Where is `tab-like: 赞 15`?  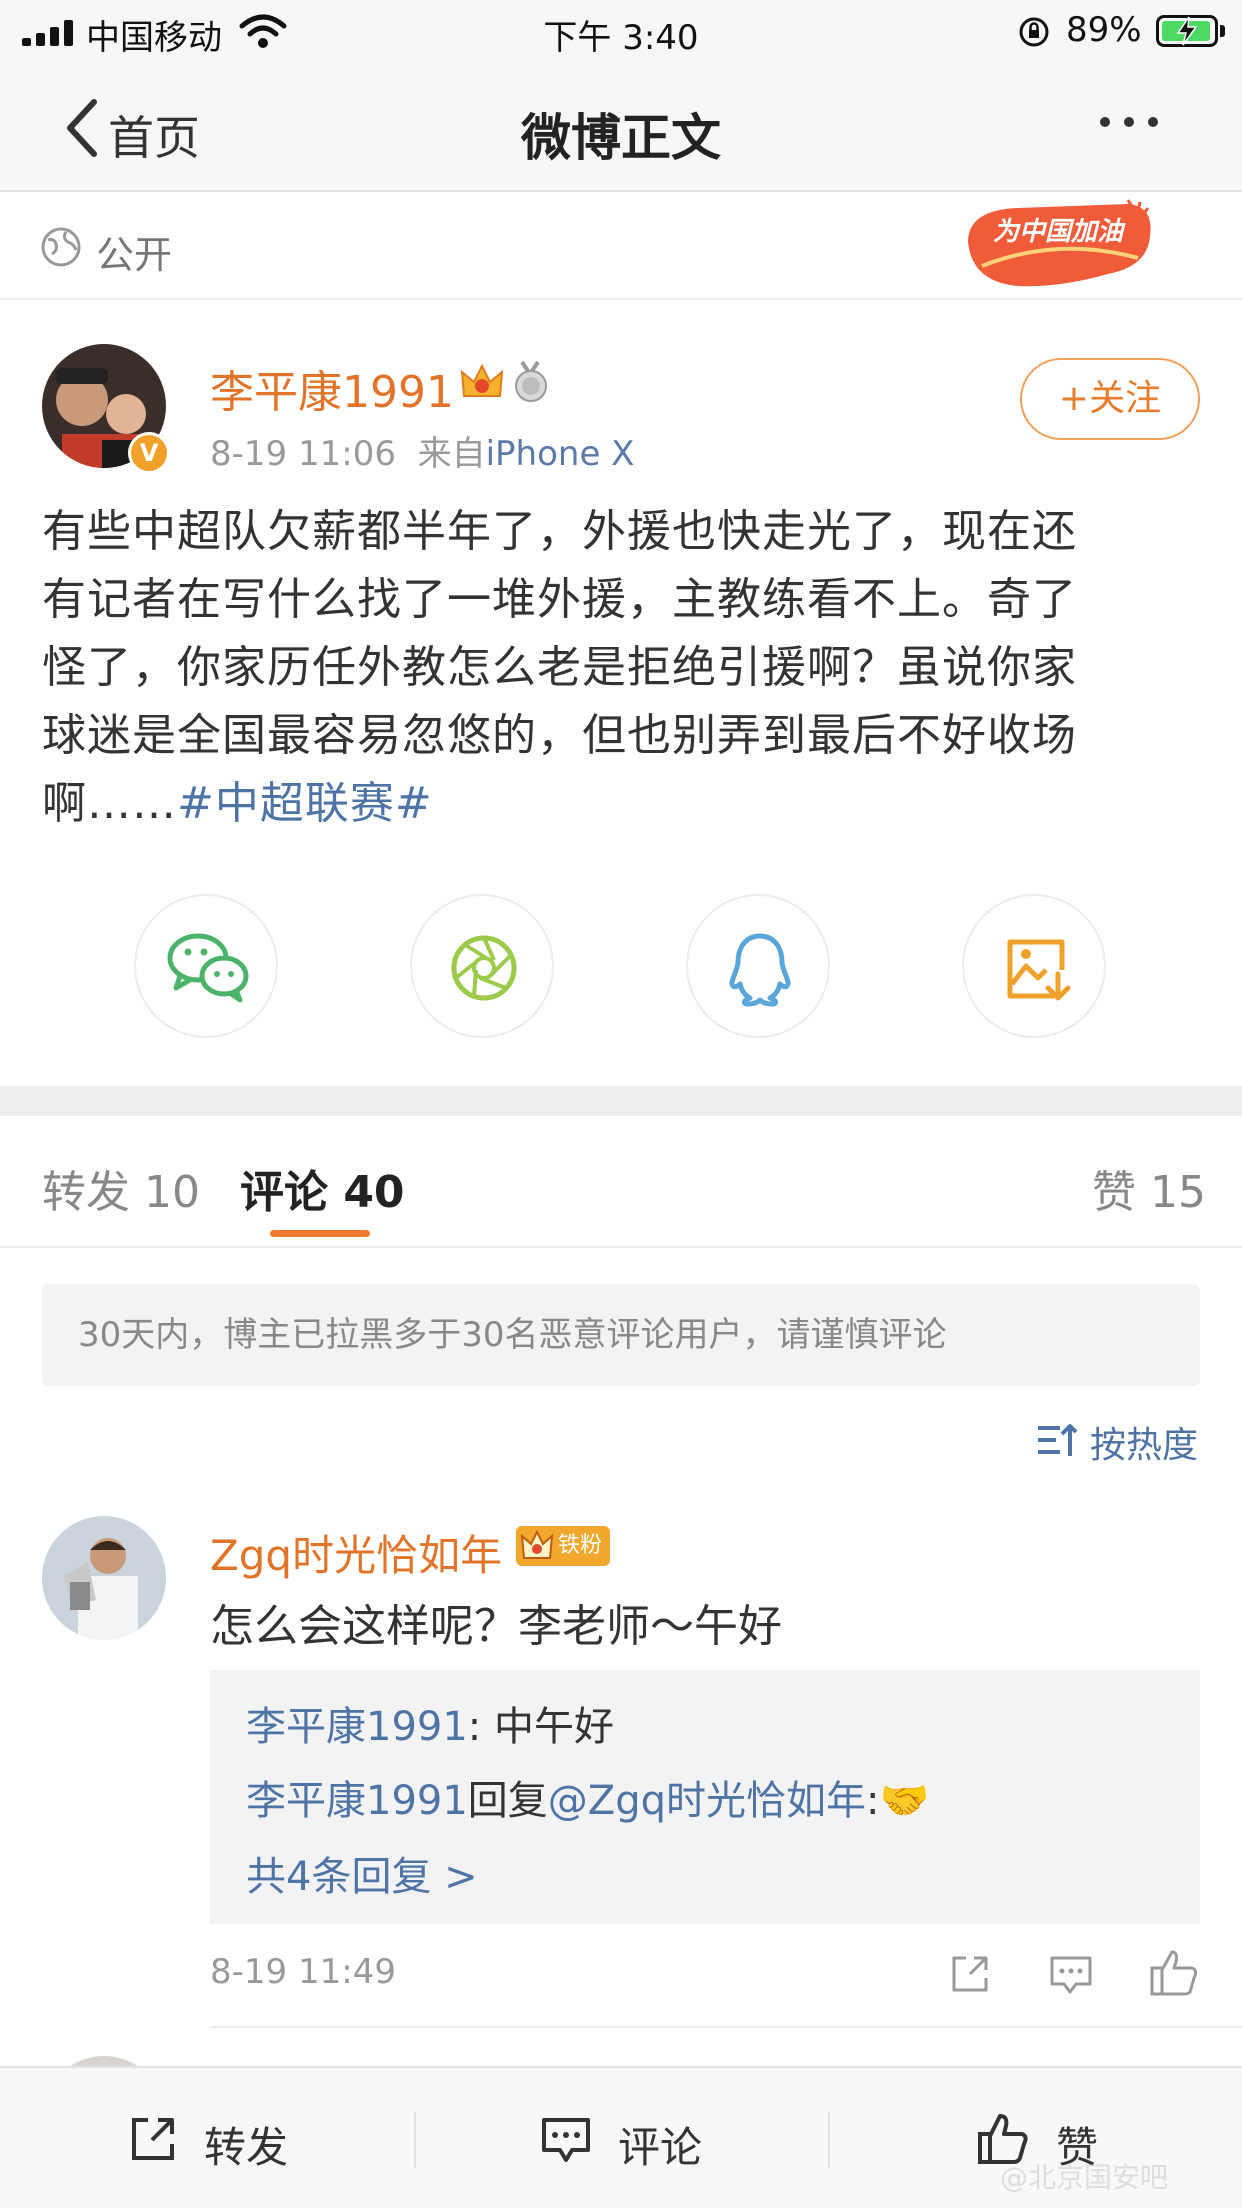 tab-like: 赞 15 is located at coordinates (1149, 1188).